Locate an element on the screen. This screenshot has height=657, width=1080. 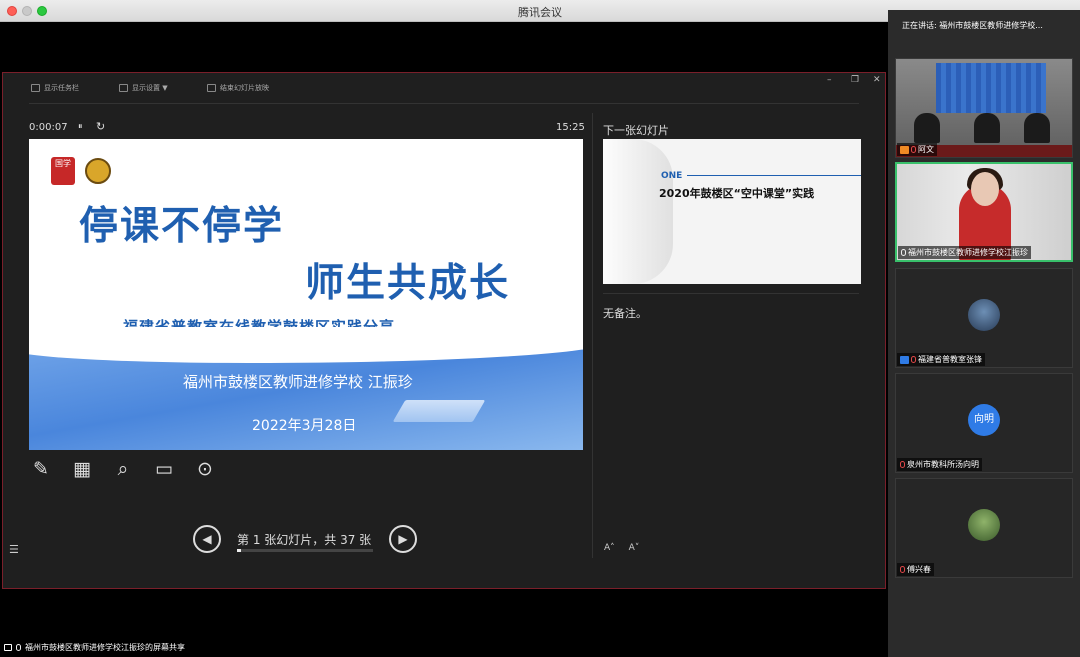
slide-footer-band: 福州市鼓楼区教师进修学校 江振珍 2022年3月28日 is located at coordinates (306, 388).